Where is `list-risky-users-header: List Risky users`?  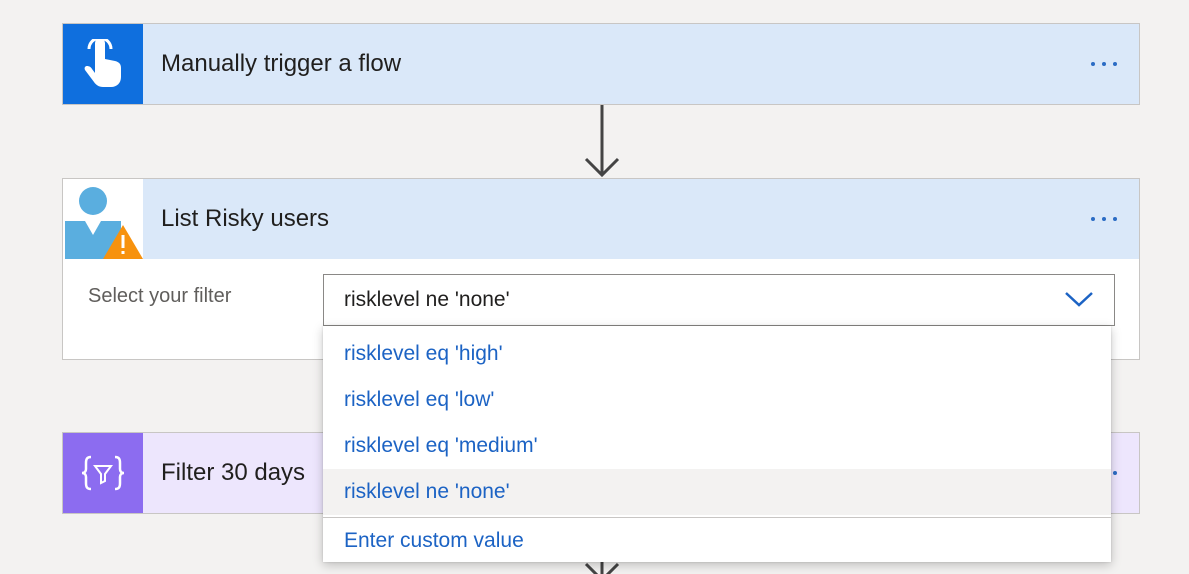
list-risky-users-header: List Risky users is located at coordinates (601, 219).